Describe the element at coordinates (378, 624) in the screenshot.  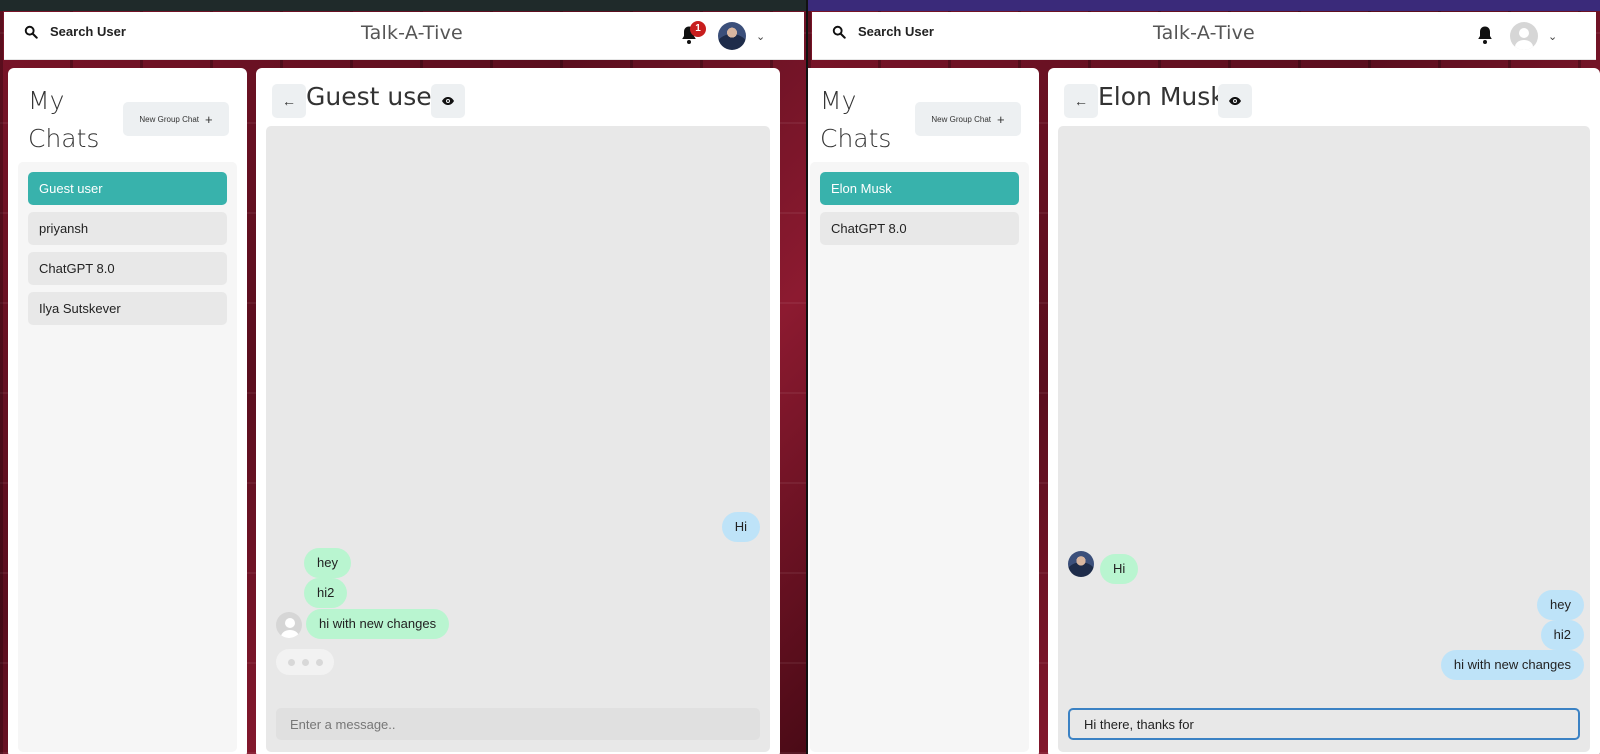
I see `message-incoming: hi with new changes` at that location.